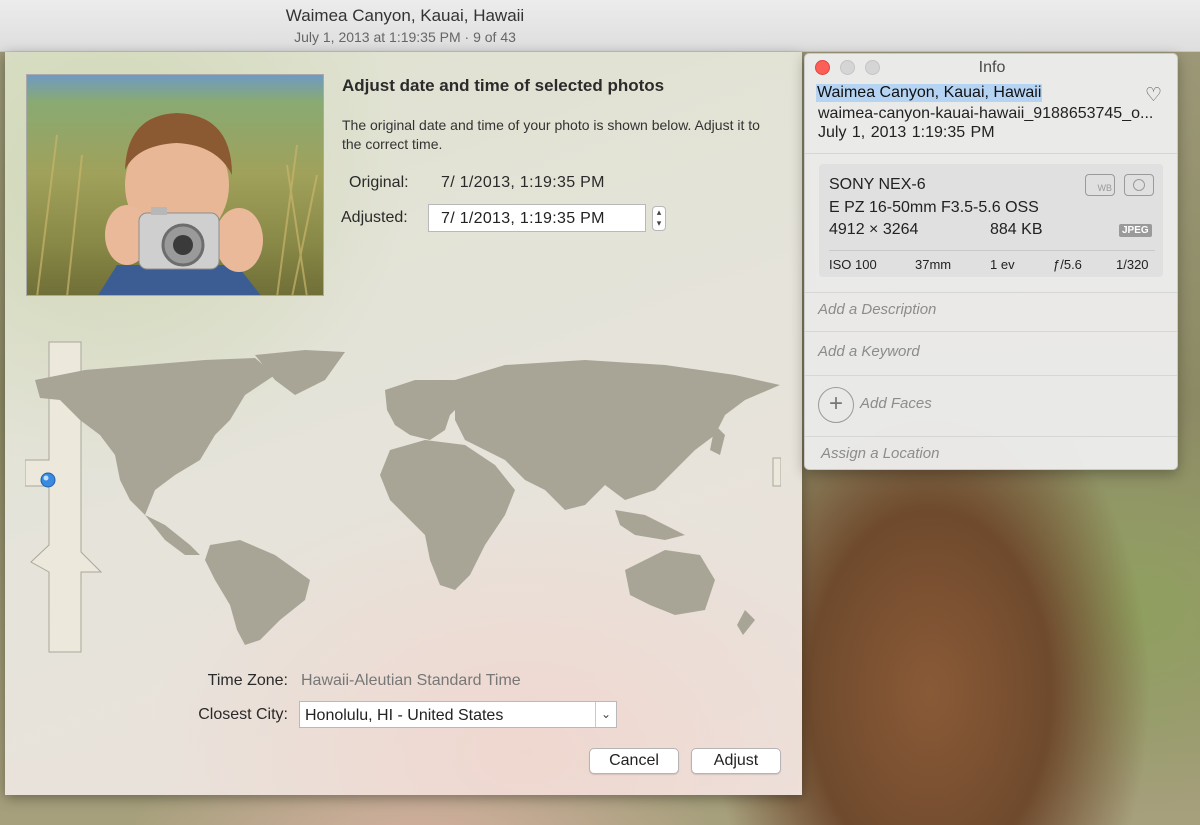 The image size is (1200, 825). I want to click on image-dimensions: 4912 × 3264, so click(874, 229).